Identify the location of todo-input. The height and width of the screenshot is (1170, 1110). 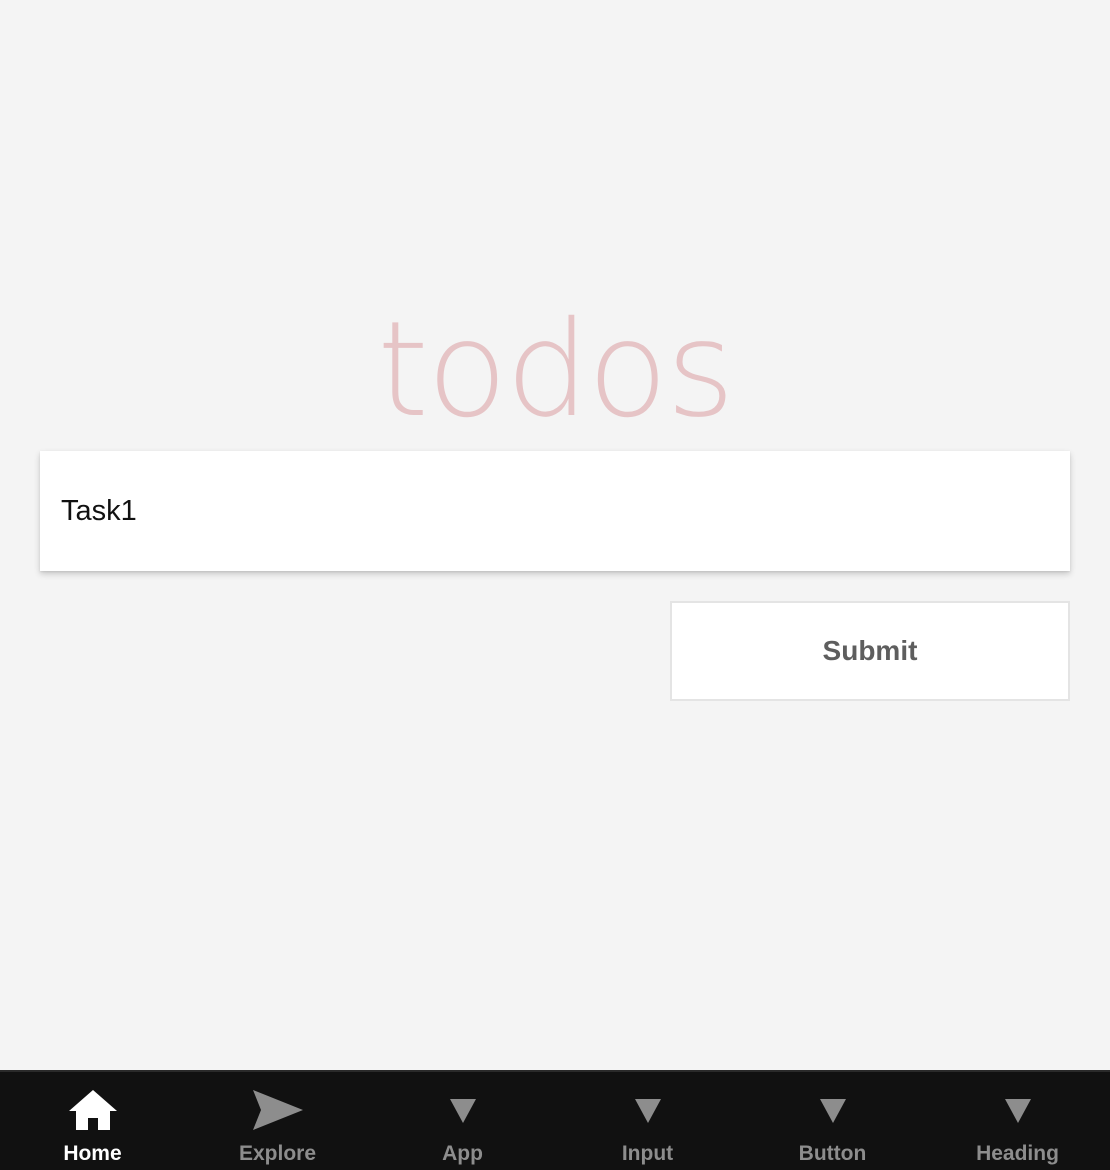
(555, 511).